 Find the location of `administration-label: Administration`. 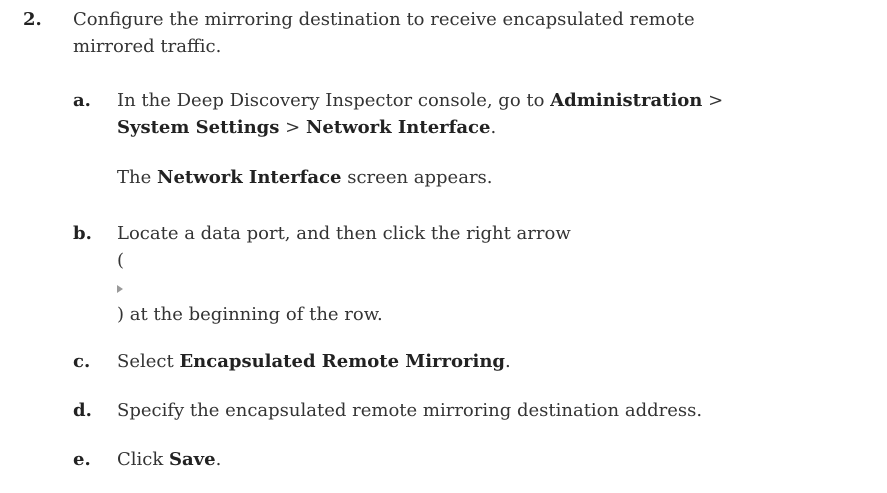

administration-label: Administration is located at coordinates (626, 100).